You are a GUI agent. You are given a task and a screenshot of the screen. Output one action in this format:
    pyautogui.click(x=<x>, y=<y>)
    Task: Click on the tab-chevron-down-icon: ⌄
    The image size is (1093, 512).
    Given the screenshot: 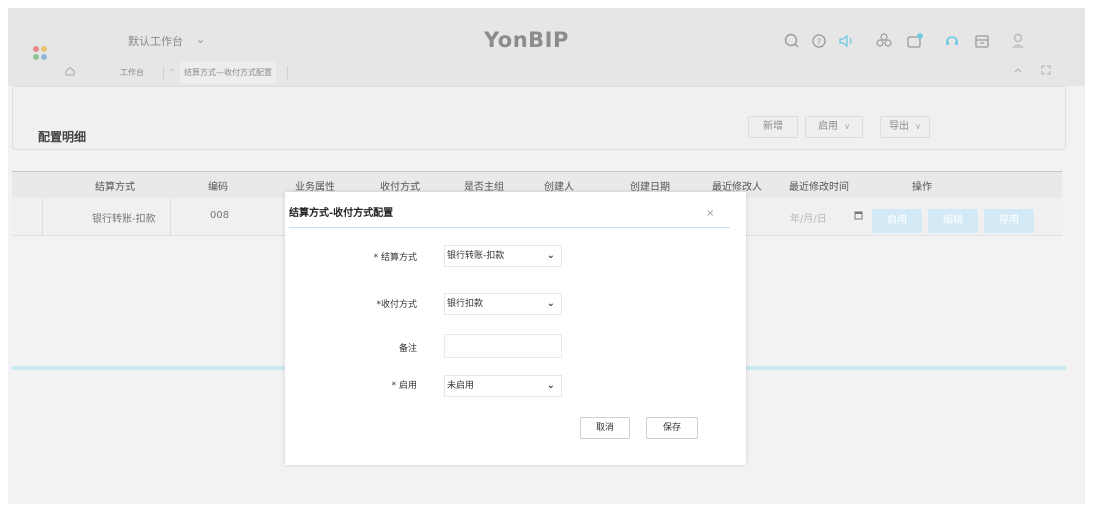 What is the action you would take?
    pyautogui.click(x=172, y=69)
    